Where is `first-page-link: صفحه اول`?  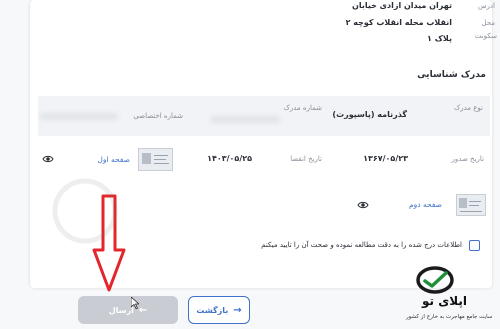 first-page-link: صفحه اول is located at coordinates (113, 159).